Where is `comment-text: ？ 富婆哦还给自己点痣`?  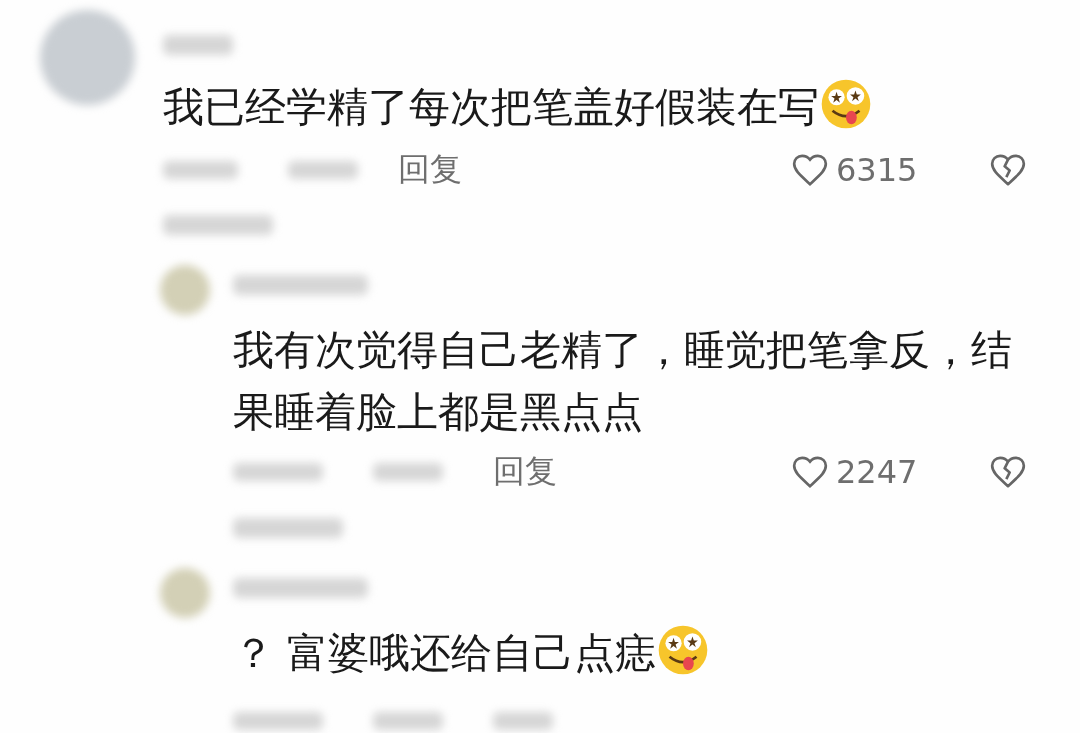
comment-text: ？ 富婆哦还给自己点痣 is located at coordinates (630, 653).